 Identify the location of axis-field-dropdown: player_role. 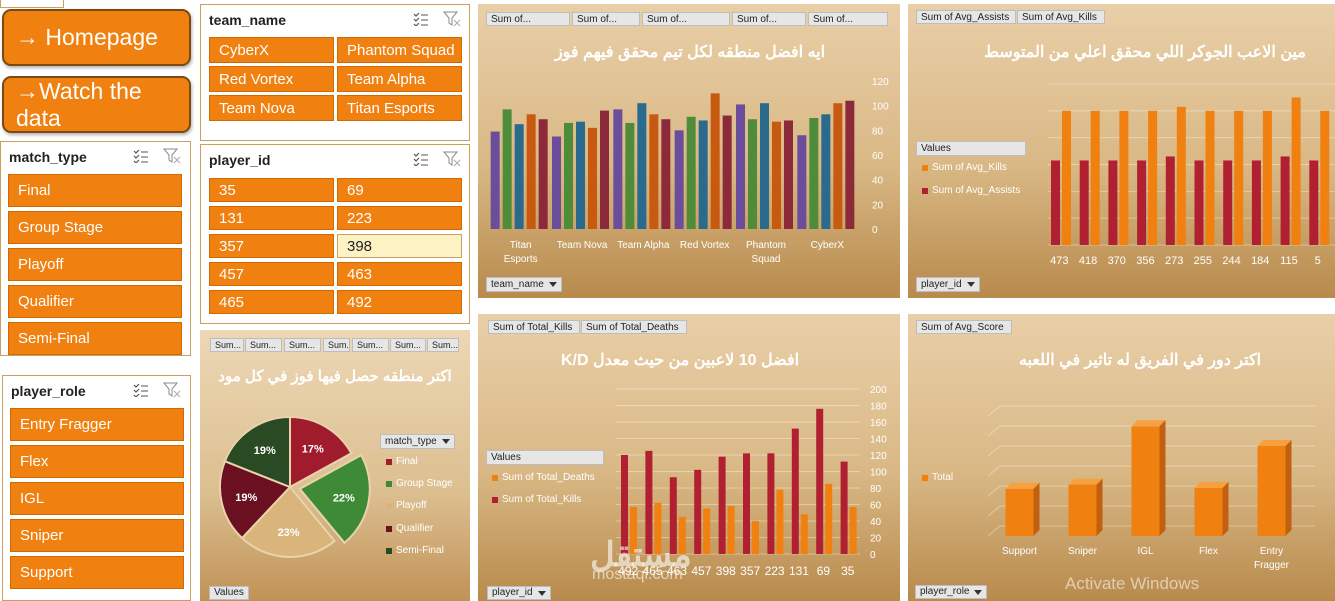
(951, 592).